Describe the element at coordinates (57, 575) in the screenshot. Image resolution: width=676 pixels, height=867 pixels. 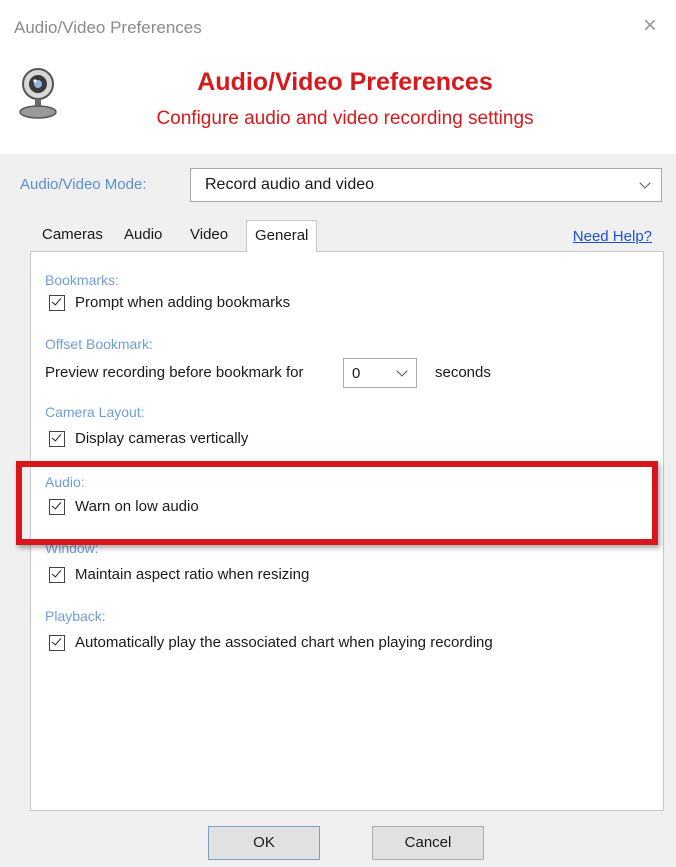
I see `aspect-ratio-checkbox` at that location.